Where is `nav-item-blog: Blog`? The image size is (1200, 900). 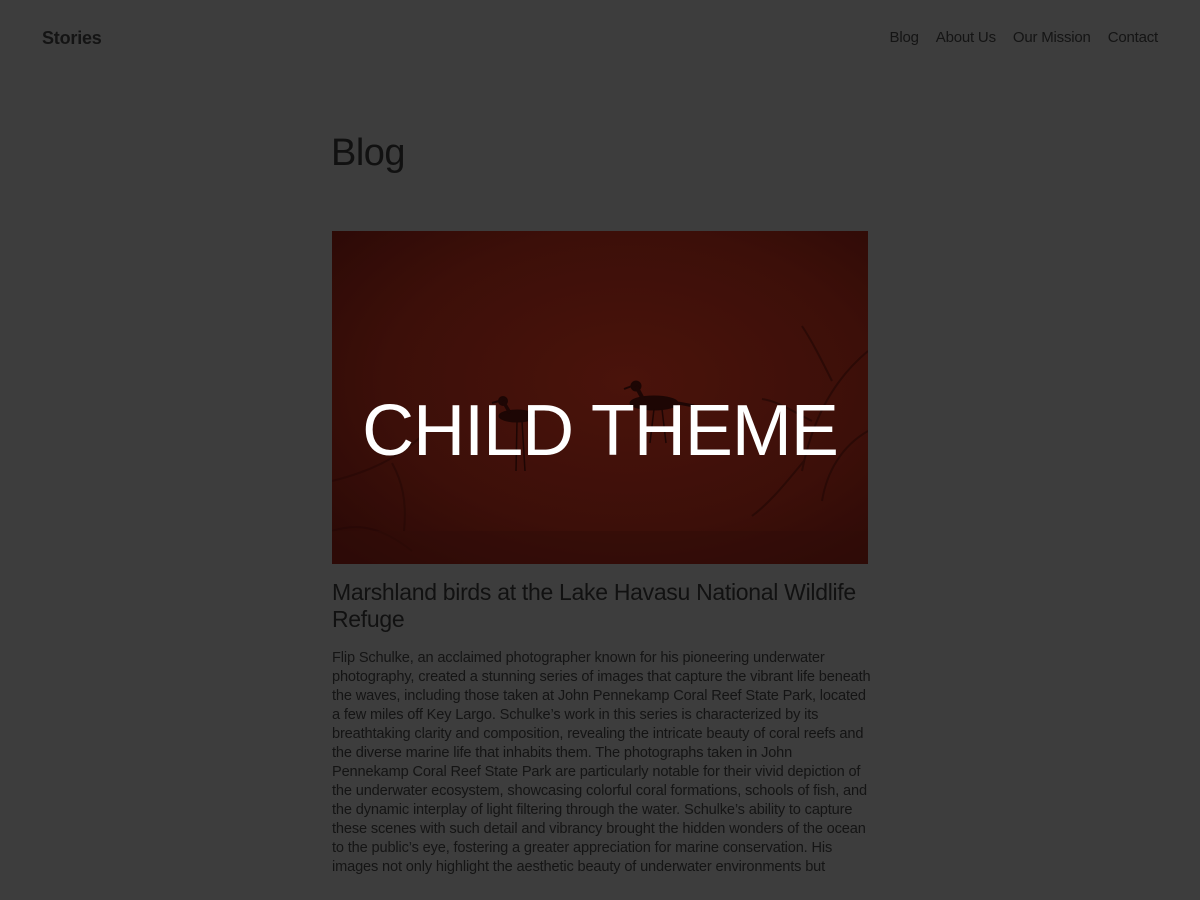
nav-item-blog: Blog is located at coordinates (904, 38).